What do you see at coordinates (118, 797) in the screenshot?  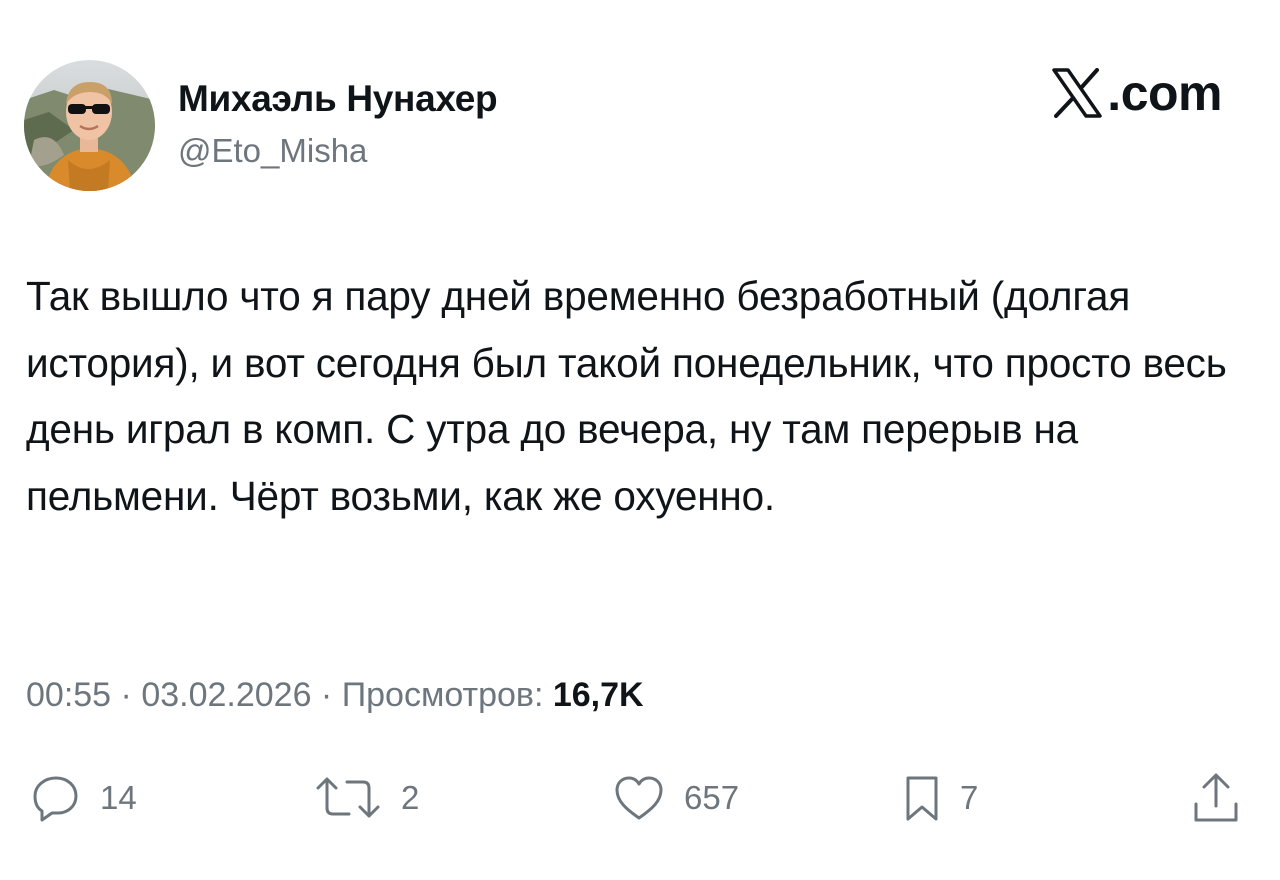 I see `reply-count: 14` at bounding box center [118, 797].